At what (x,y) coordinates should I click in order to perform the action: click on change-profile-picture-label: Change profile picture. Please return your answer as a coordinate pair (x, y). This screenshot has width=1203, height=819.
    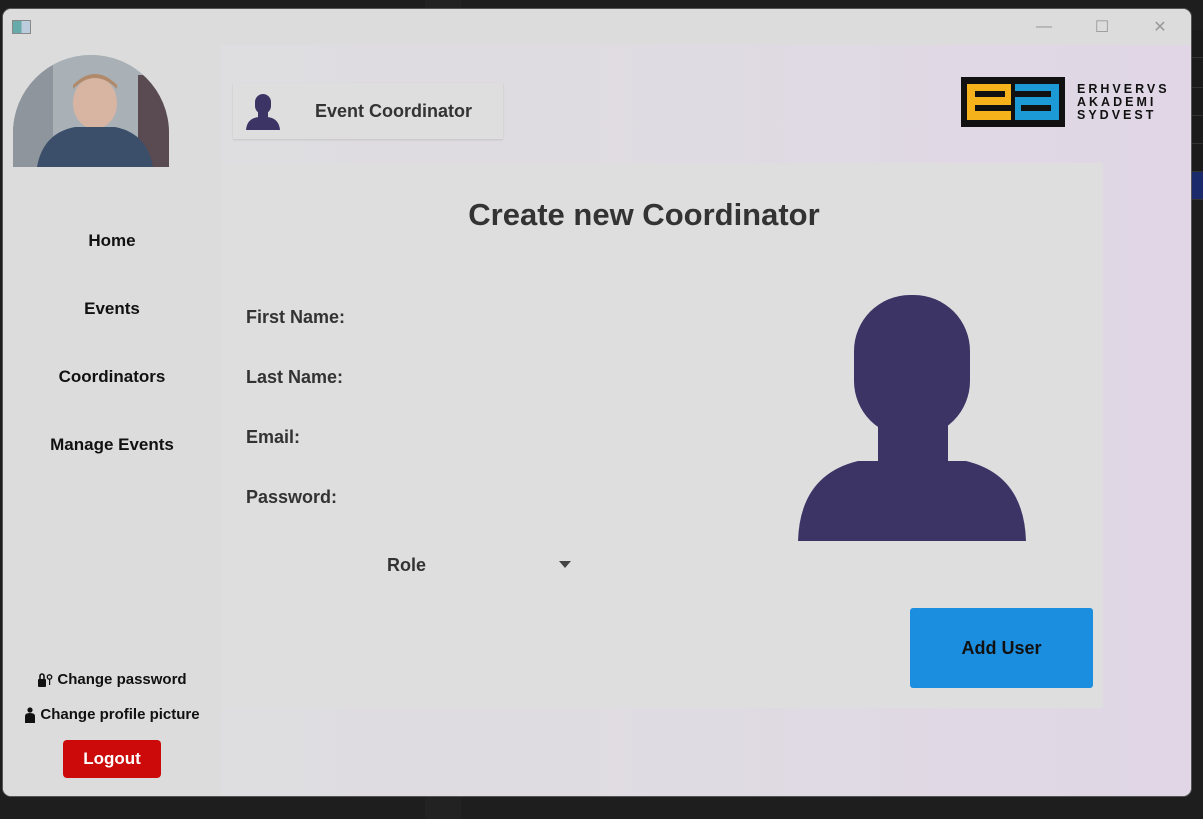
    Looking at the image, I should click on (120, 714).